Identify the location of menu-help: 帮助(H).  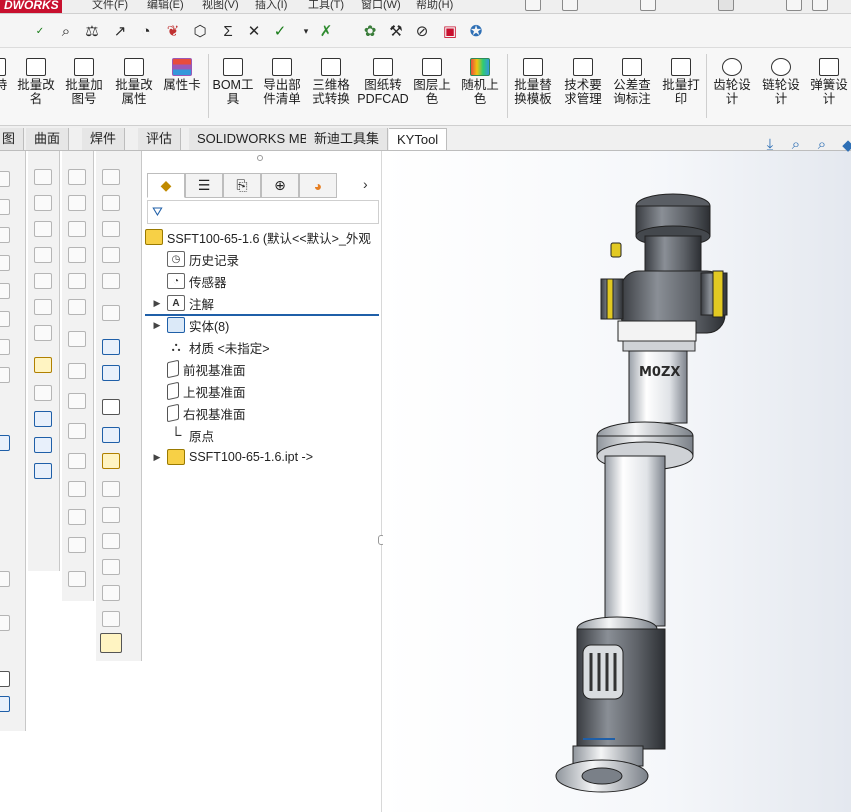
(434, 6).